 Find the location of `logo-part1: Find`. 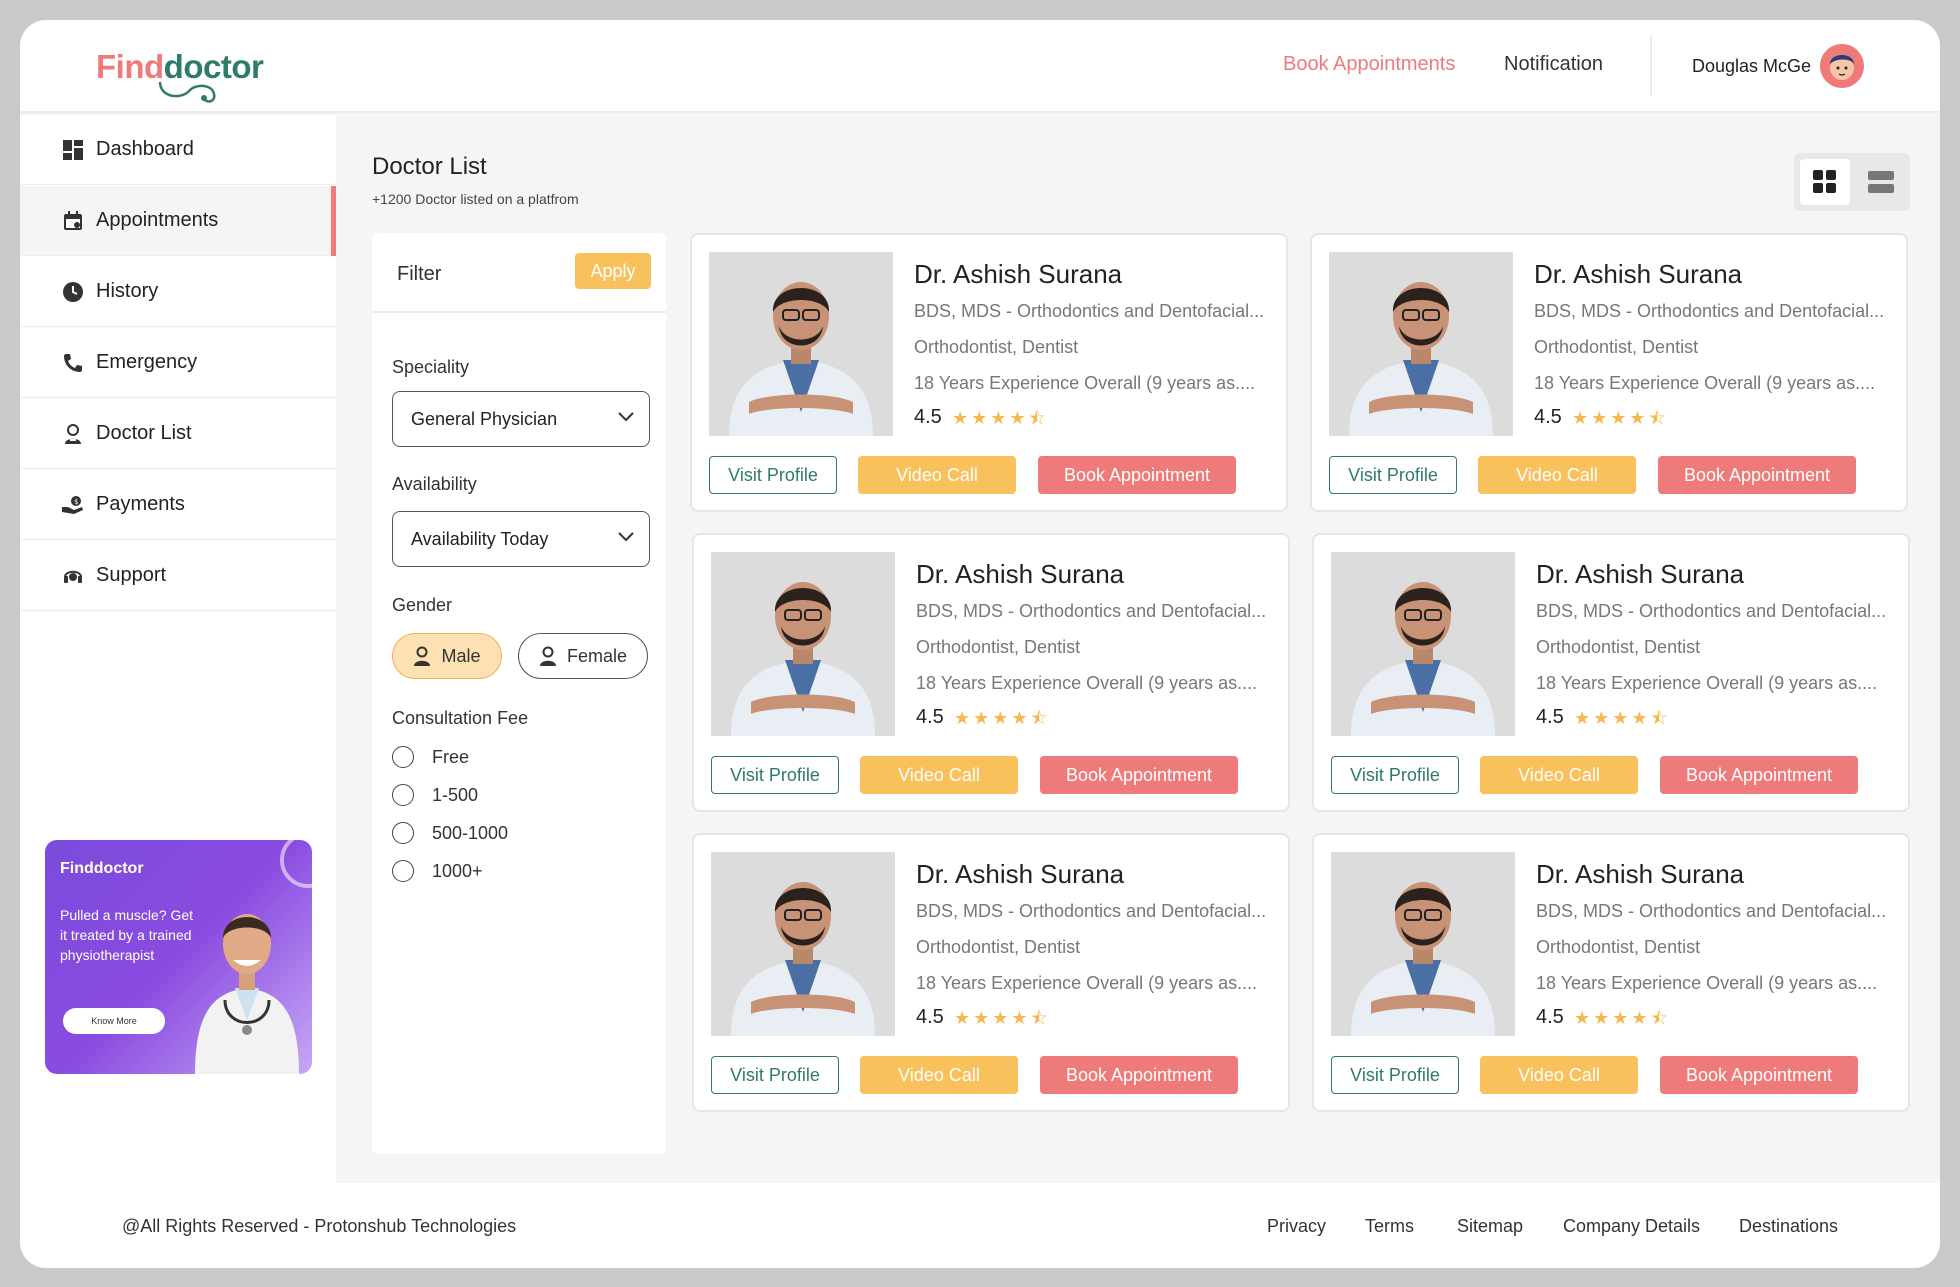

logo-part1: Find is located at coordinates (130, 66).